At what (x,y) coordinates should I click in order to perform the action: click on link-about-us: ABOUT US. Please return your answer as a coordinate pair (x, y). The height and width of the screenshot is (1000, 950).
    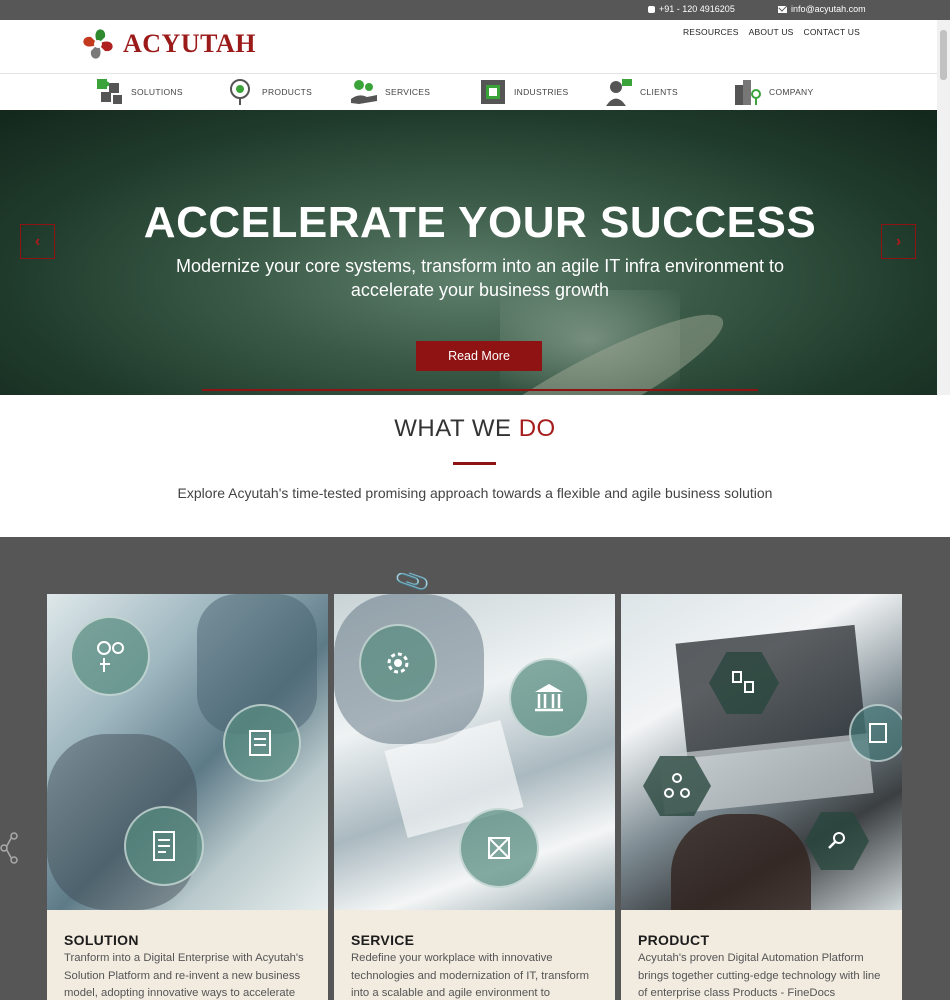
    Looking at the image, I should click on (771, 32).